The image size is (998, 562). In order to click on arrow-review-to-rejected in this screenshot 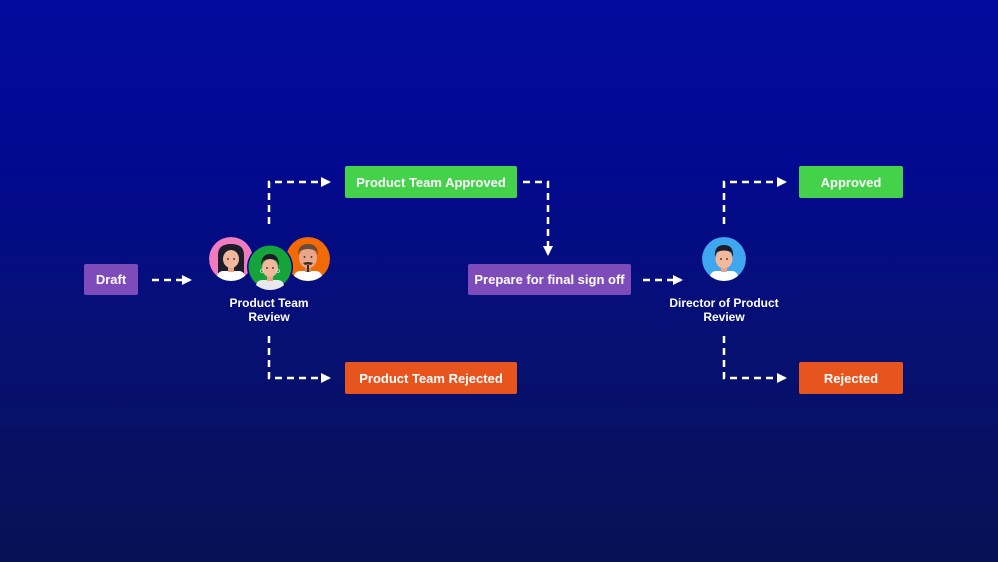, I will do `click(299, 359)`.